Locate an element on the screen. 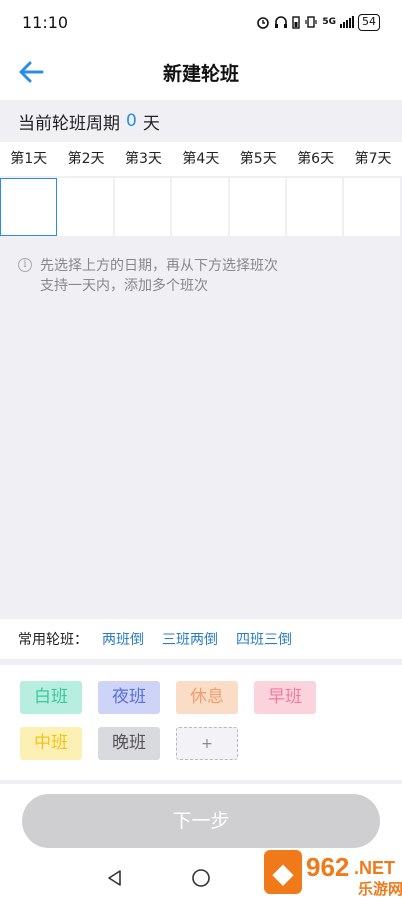 This screenshot has height=900, width=402. header: 新建轮班 is located at coordinates (201, 72).